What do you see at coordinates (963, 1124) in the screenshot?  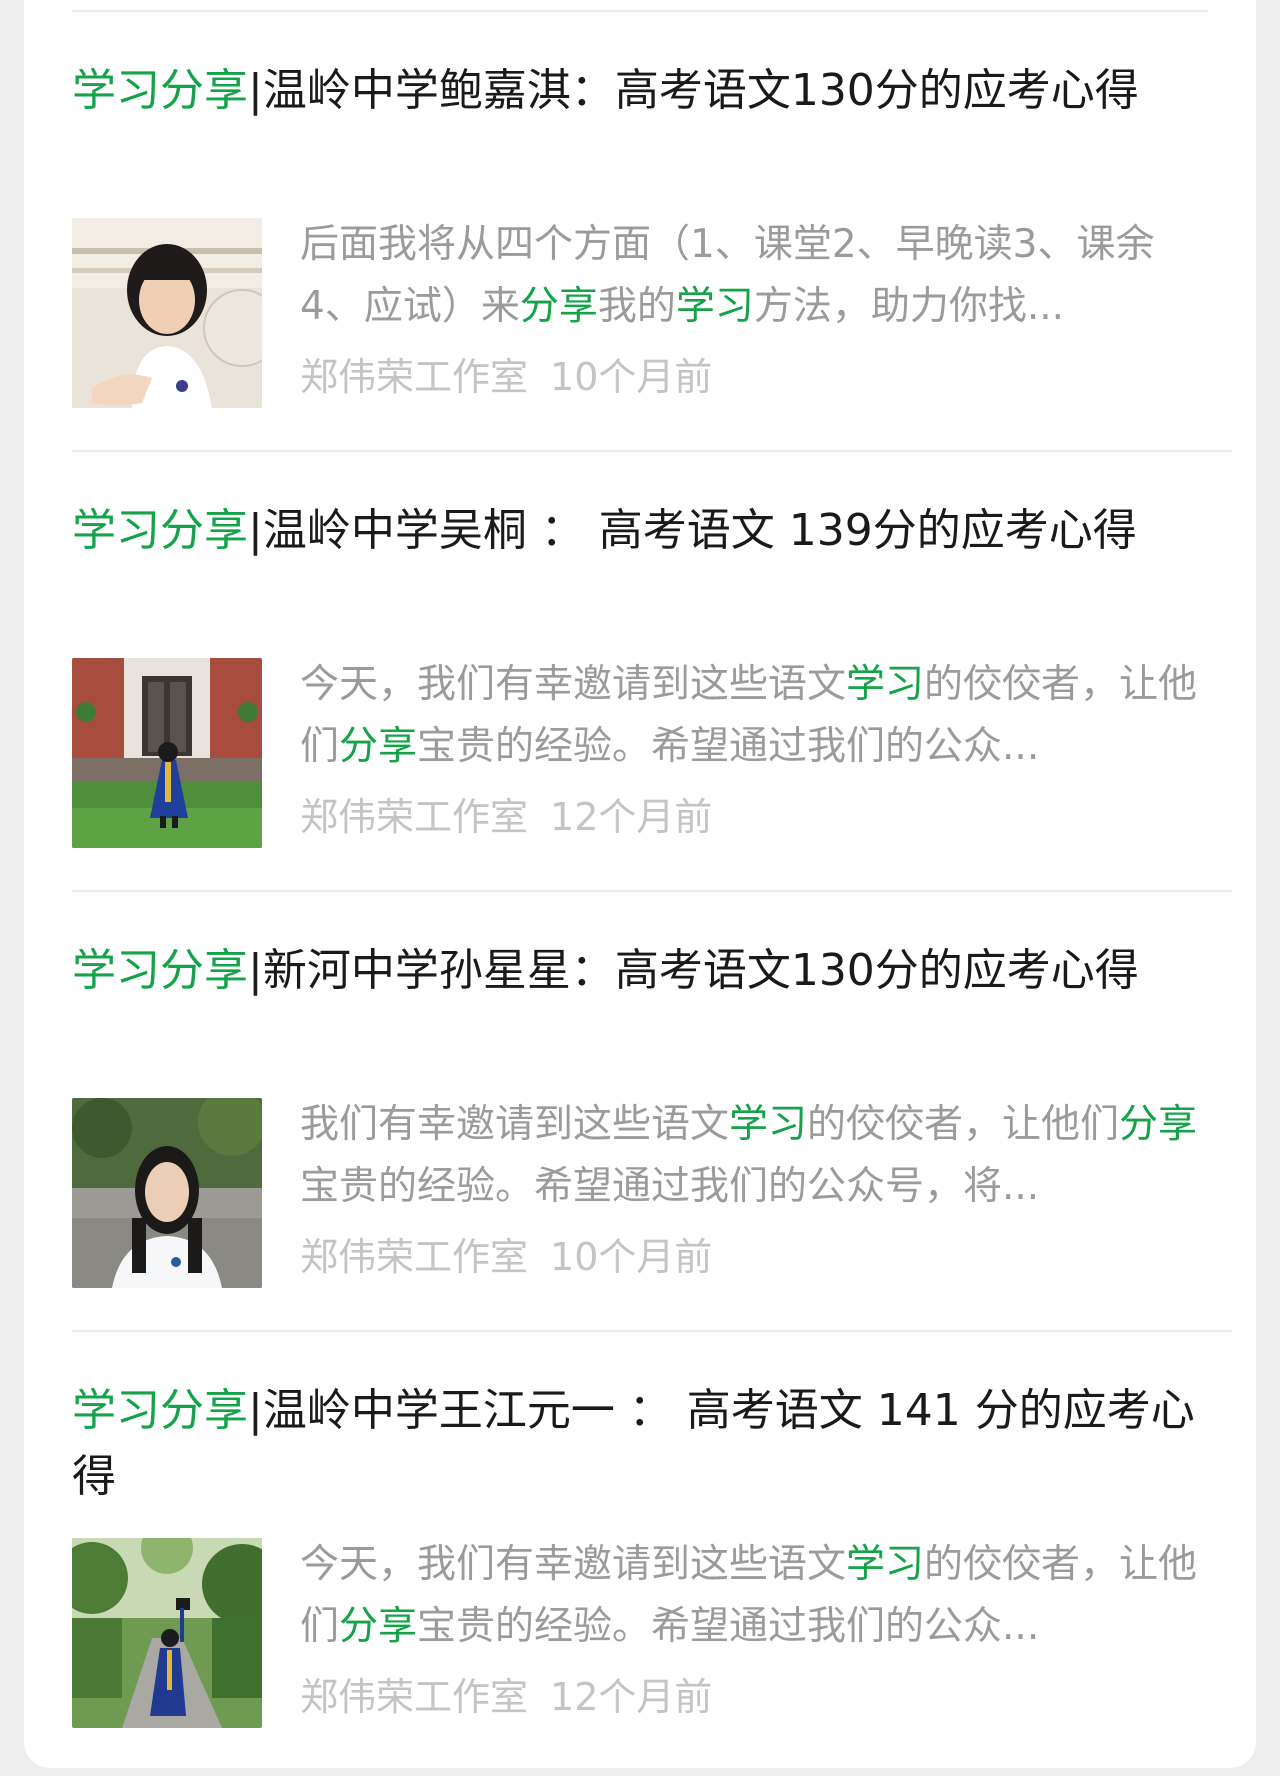 I see `snippet-text: 的佼佼者，让他们` at bounding box center [963, 1124].